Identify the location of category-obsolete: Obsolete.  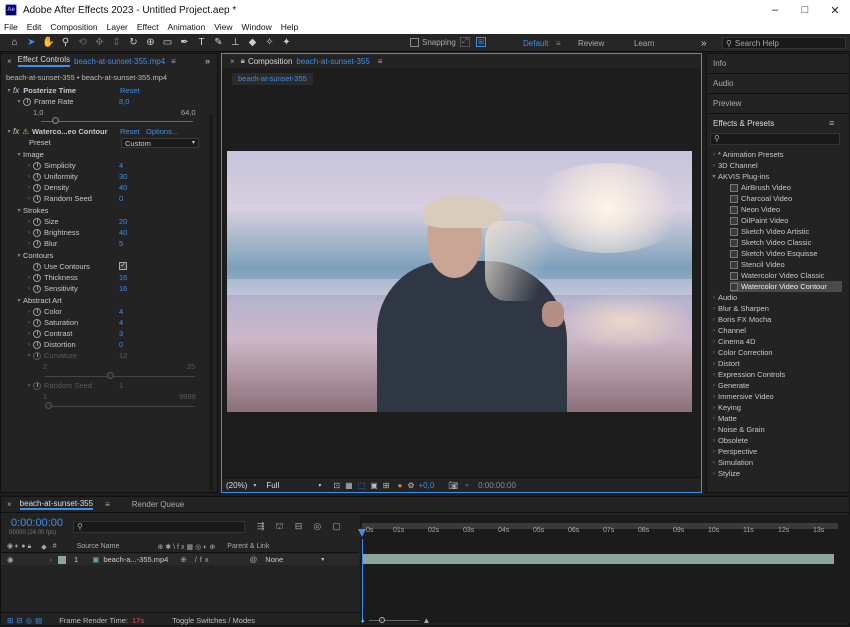
(733, 440).